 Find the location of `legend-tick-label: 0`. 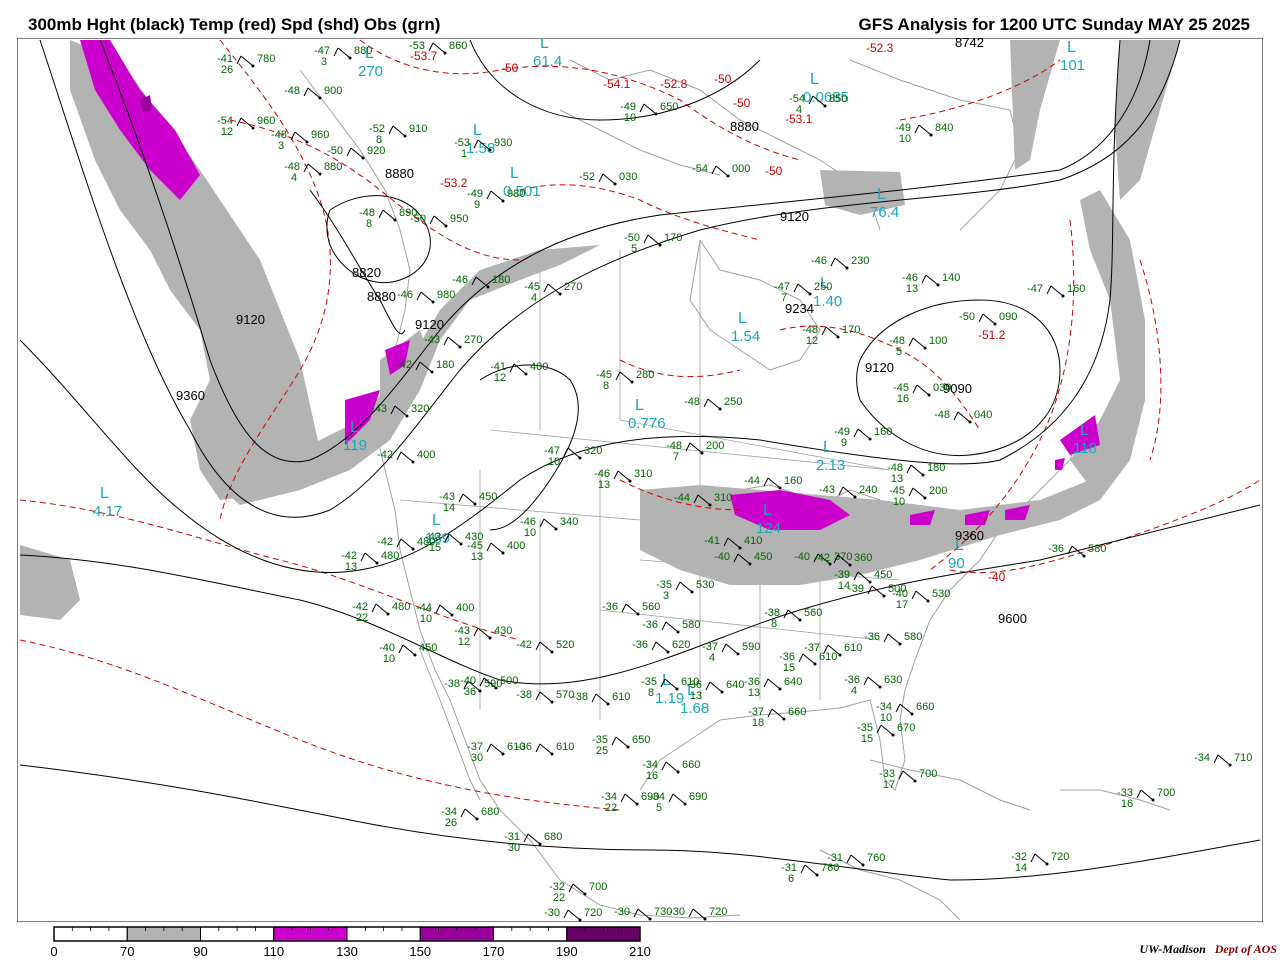

legend-tick-label: 0 is located at coordinates (53, 950).